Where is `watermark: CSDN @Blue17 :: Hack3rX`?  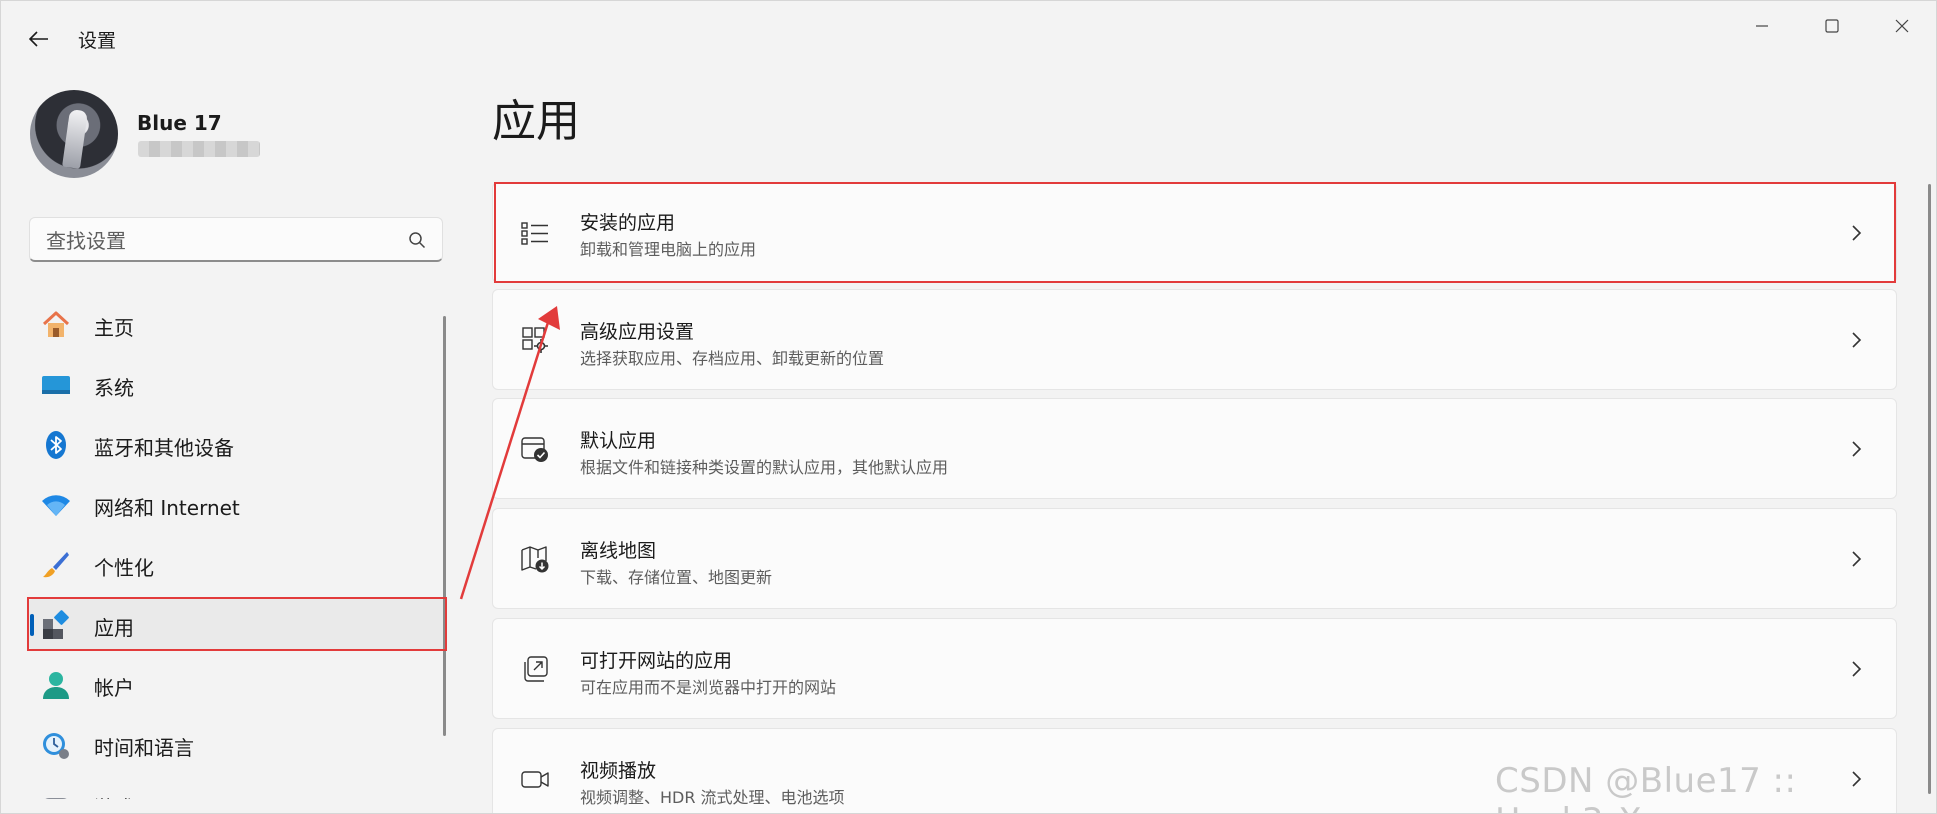
watermark: CSDN @Blue17 :: Hack3rX is located at coordinates (1646, 787).